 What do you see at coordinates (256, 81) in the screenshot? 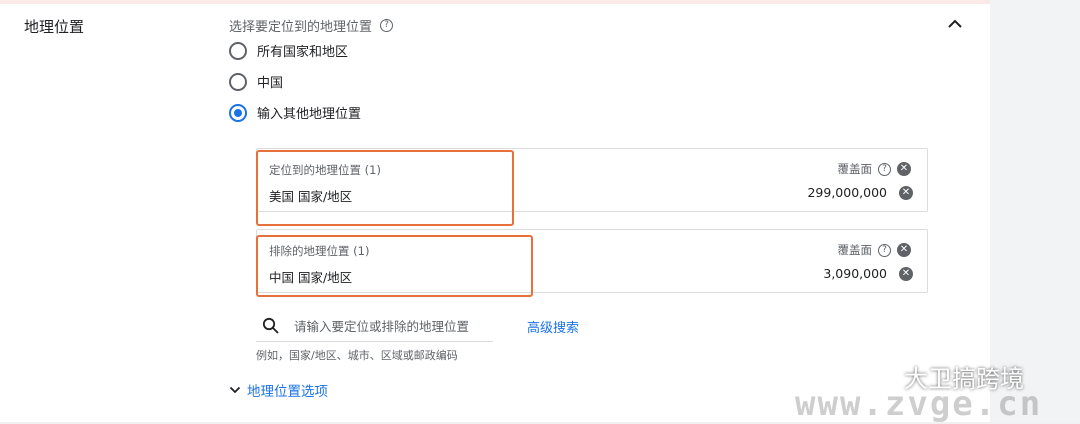
I see `radio-china: 中国` at bounding box center [256, 81].